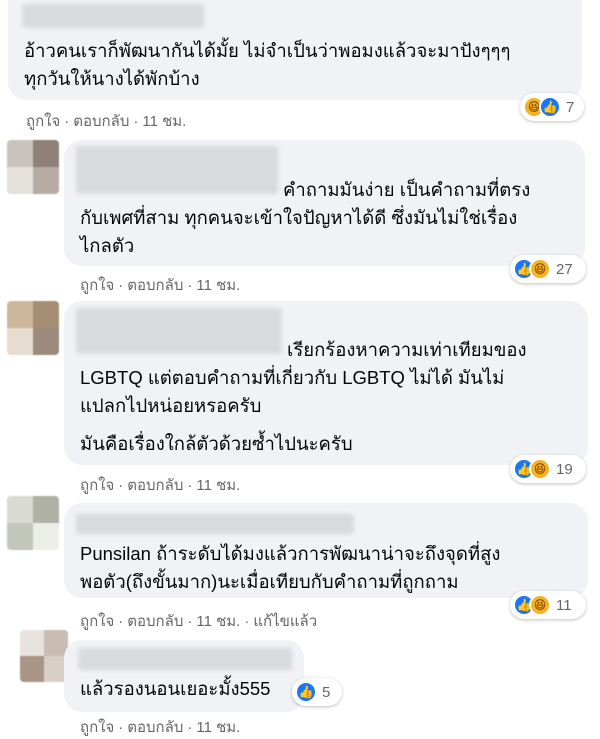 This screenshot has height=739, width=600. I want to click on reaction-count: 19, so click(564, 469).